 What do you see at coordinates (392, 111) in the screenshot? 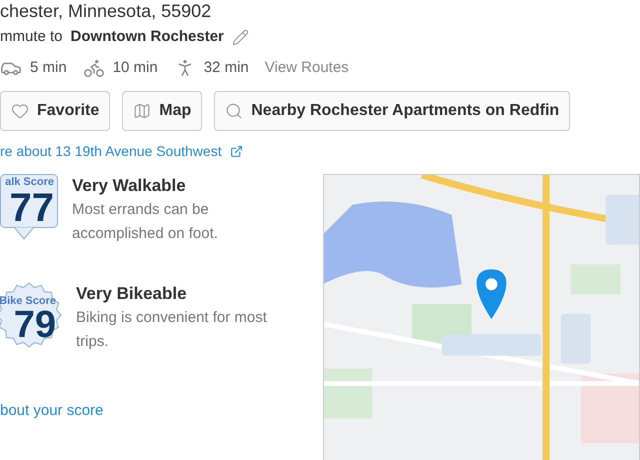
I see `search-button: Nearby Rochester Apartments on Redfin` at bounding box center [392, 111].